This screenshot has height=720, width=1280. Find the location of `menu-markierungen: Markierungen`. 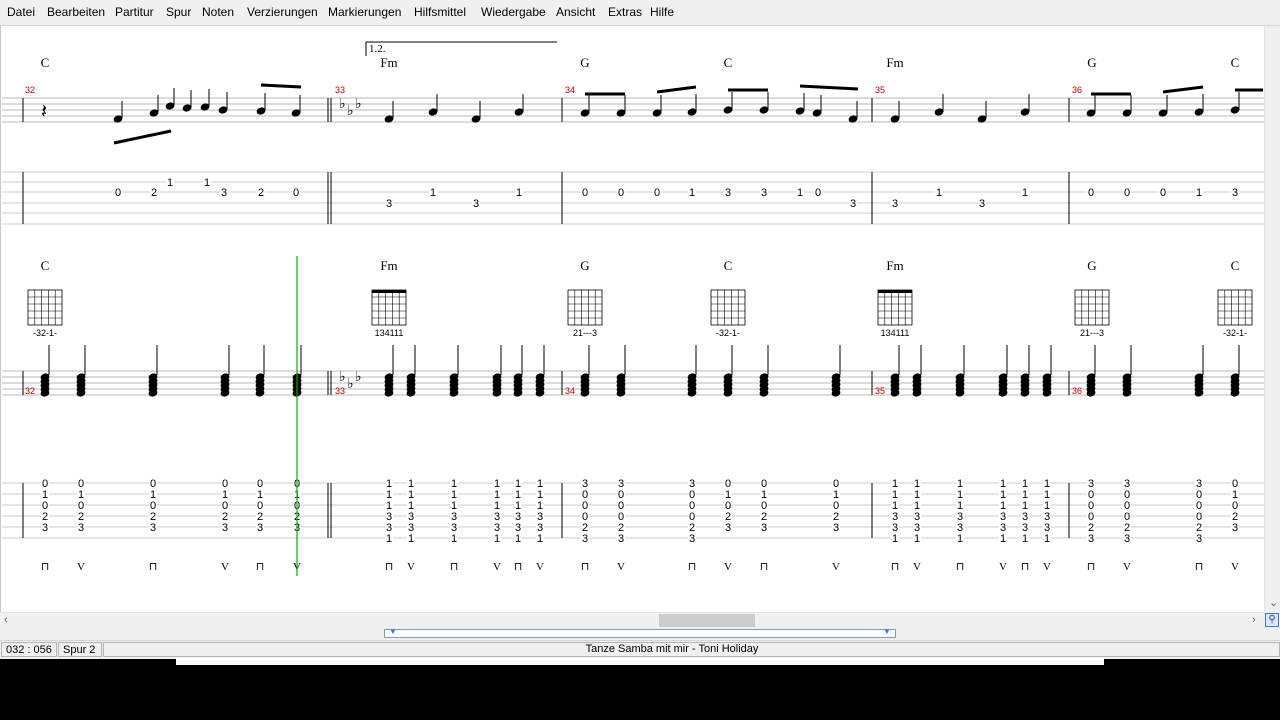

menu-markierungen: Markierungen is located at coordinates (364, 12).